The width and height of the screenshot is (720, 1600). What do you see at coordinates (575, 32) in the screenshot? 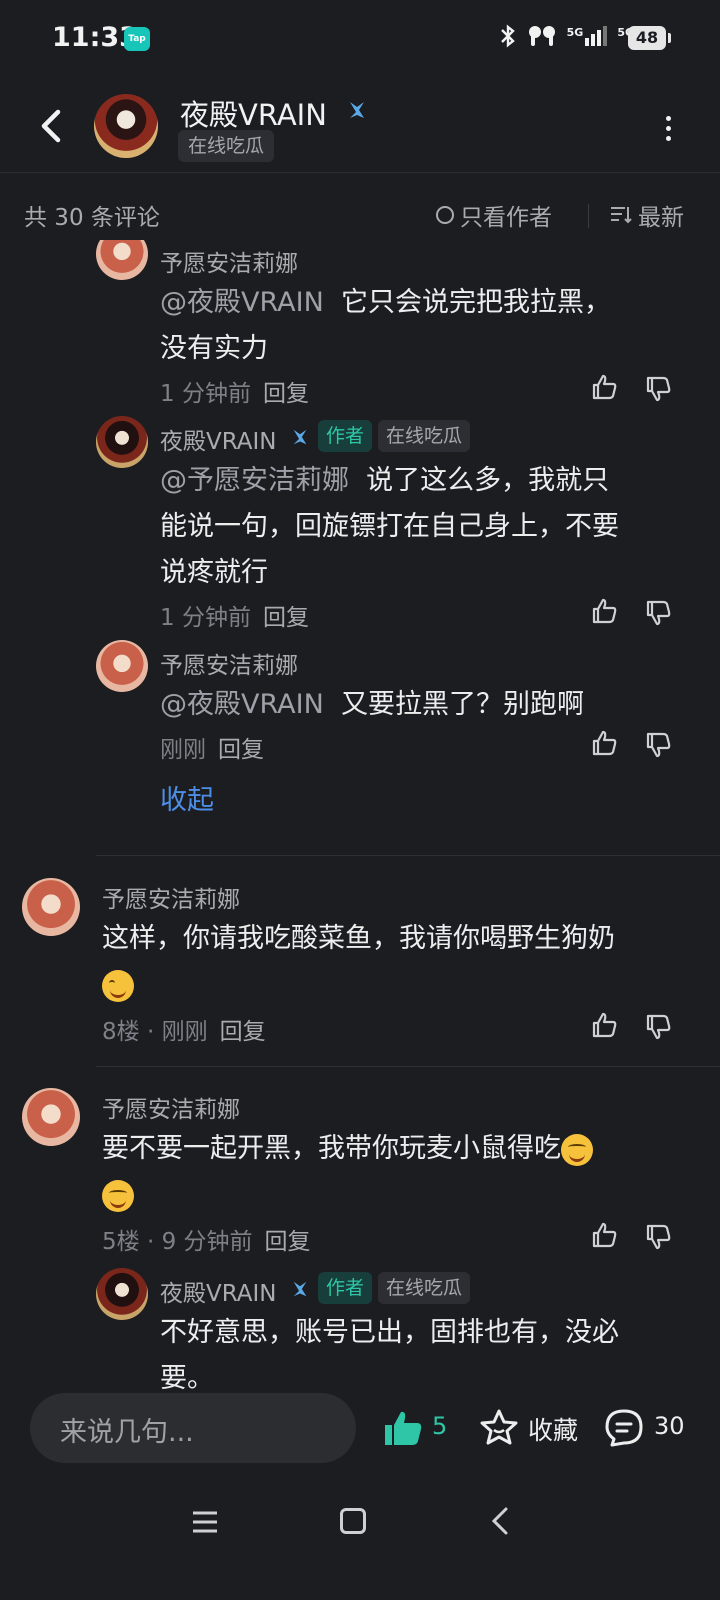
I see `network-type-1: 5G` at bounding box center [575, 32].